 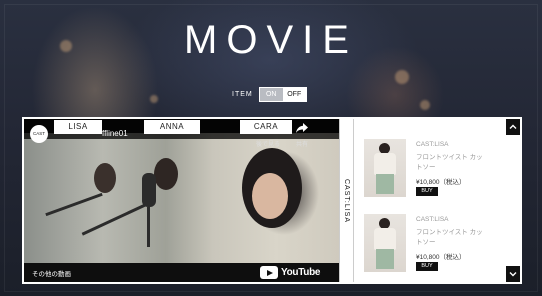 What do you see at coordinates (266, 127) in the screenshot?
I see `cast-button-cara: CARA` at bounding box center [266, 127].